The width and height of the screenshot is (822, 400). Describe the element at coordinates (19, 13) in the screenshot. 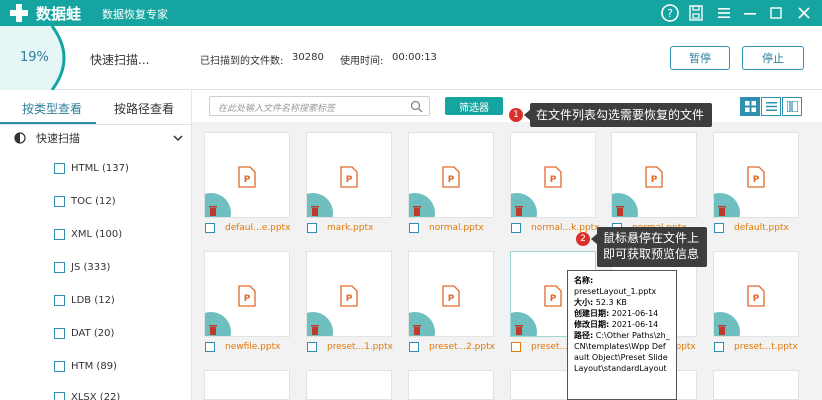

I see `logo-icon` at that location.